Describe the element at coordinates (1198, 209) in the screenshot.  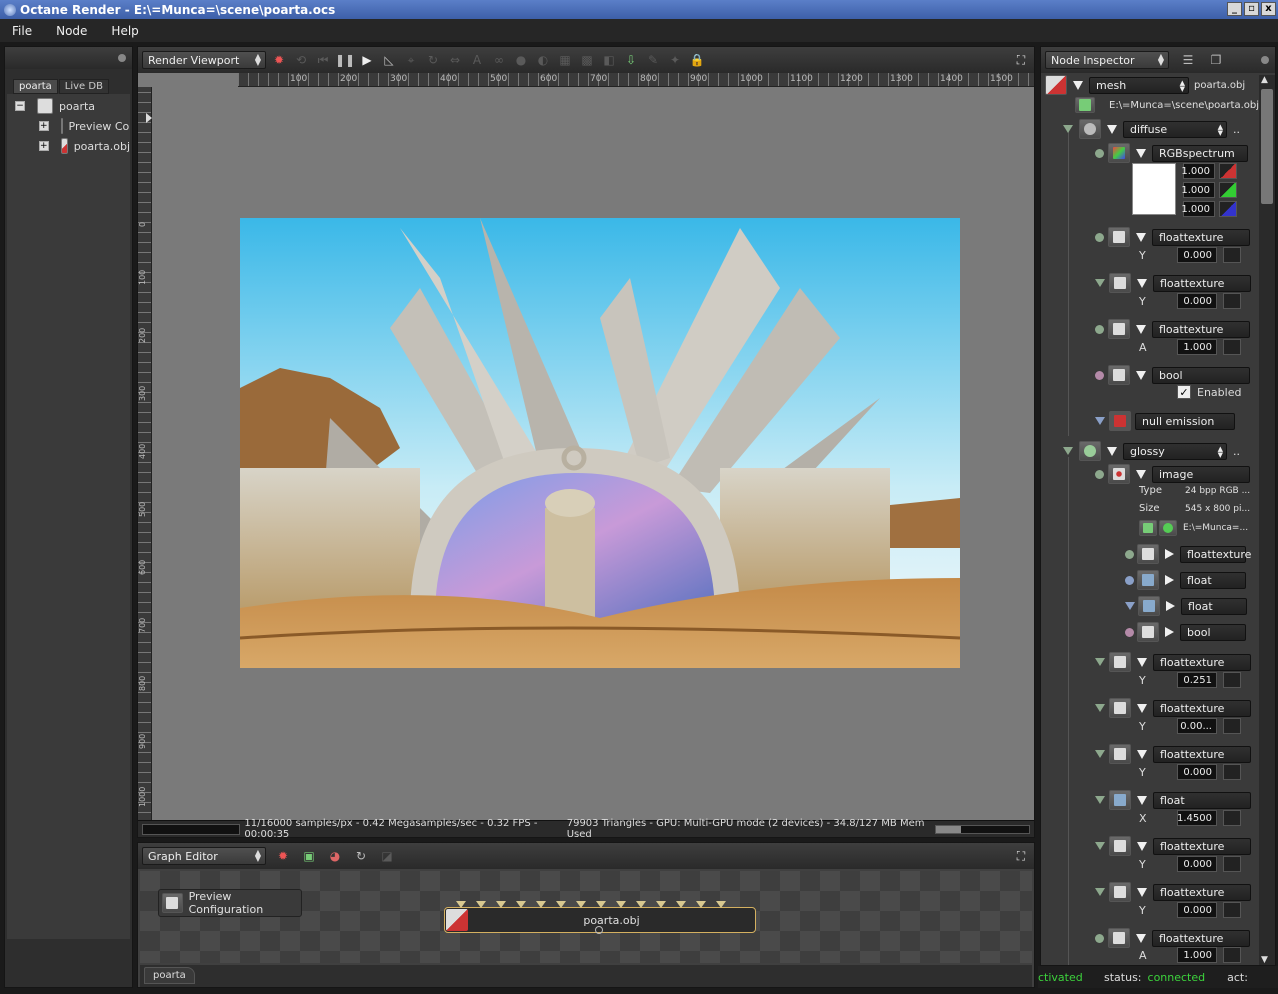
I see `blue-value: 1.000` at that location.